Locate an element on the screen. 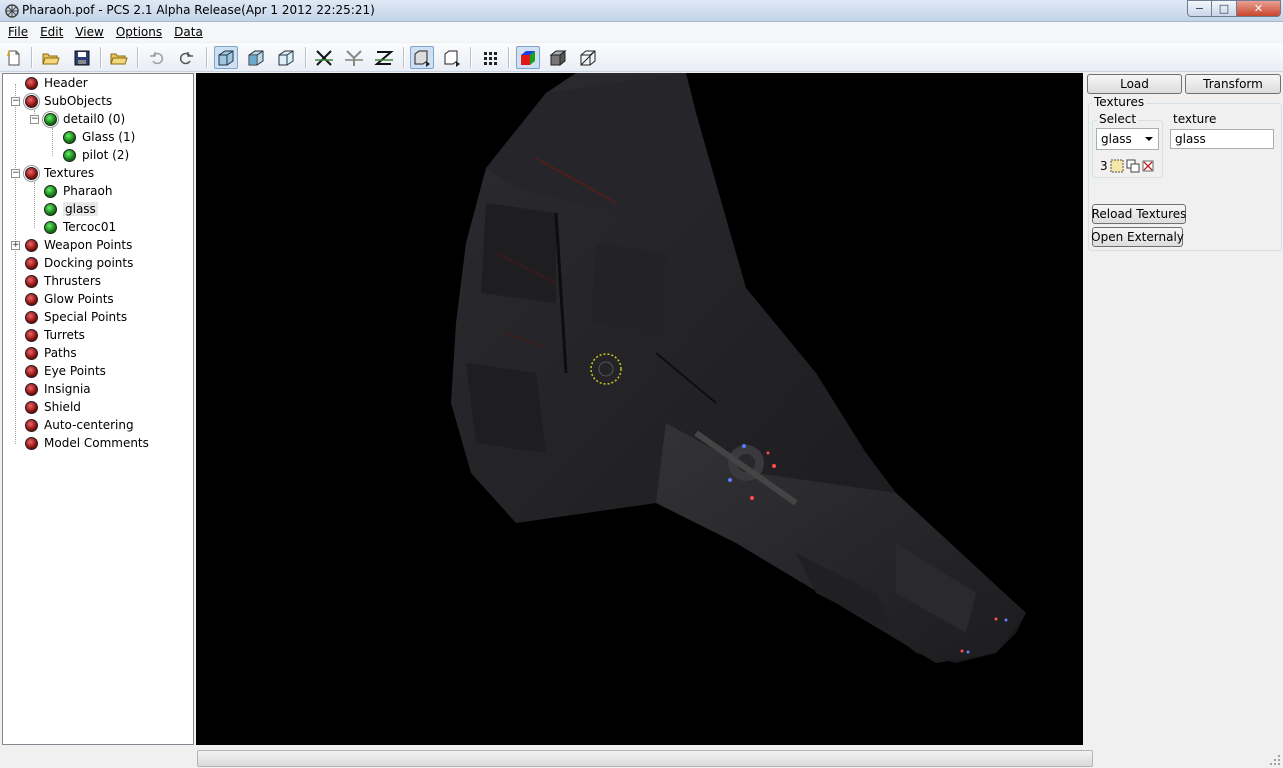 This screenshot has height=768, width=1283. texture-select: glass is located at coordinates (1127, 139).